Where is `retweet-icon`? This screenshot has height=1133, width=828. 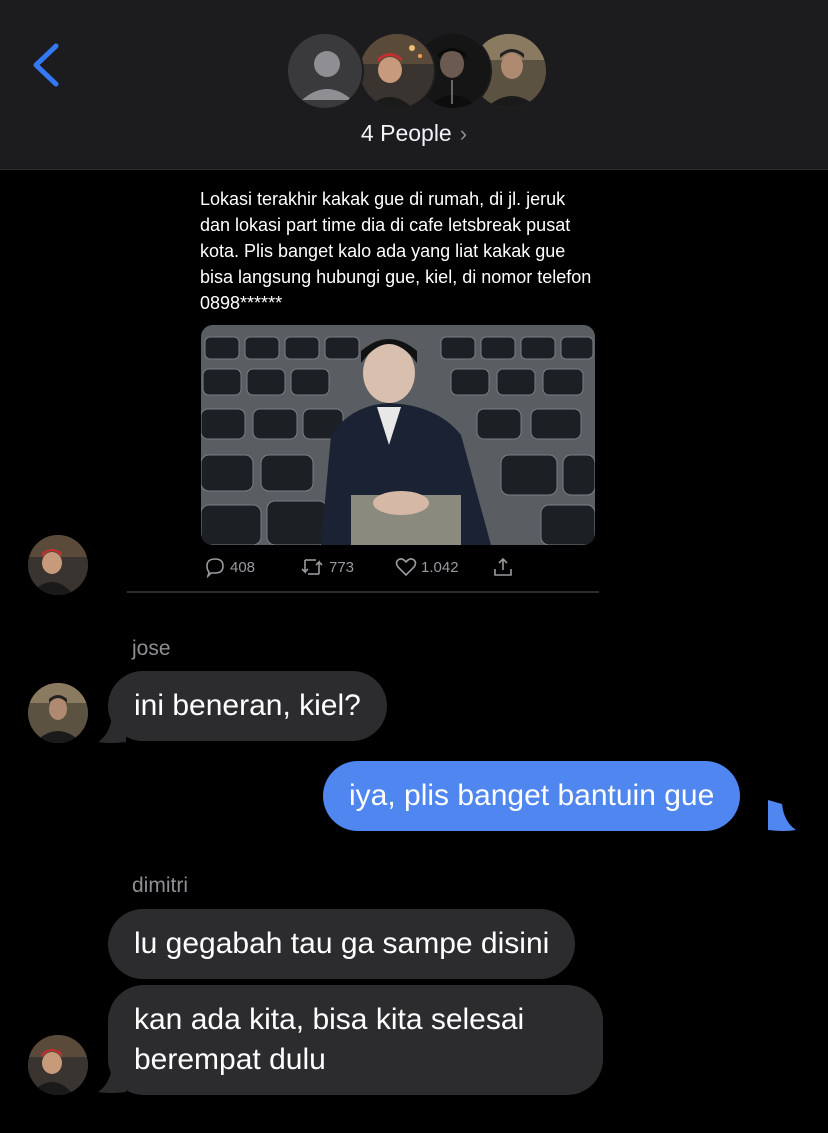 retweet-icon is located at coordinates (312, 567).